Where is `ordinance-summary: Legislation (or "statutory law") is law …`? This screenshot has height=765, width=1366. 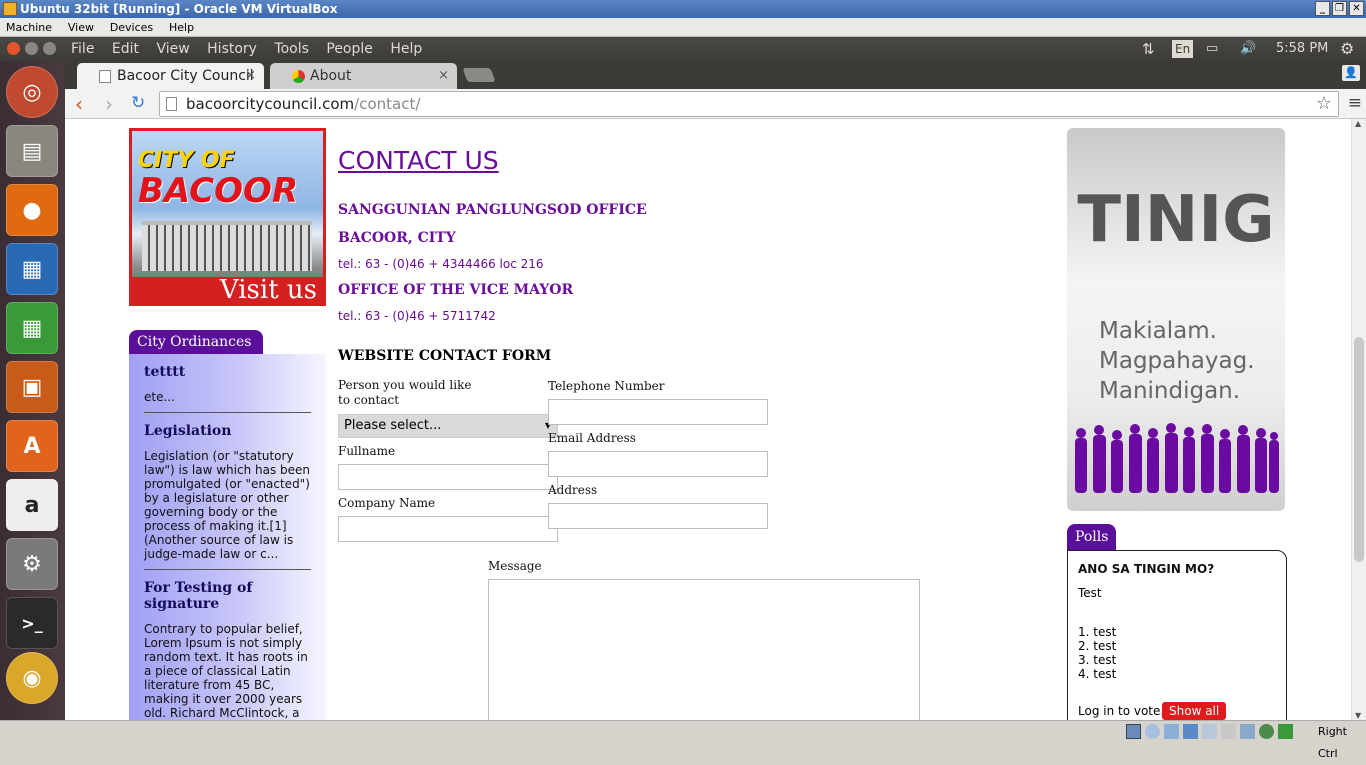 ordinance-summary: Legislation (or "statutory law") is law … is located at coordinates (227, 505).